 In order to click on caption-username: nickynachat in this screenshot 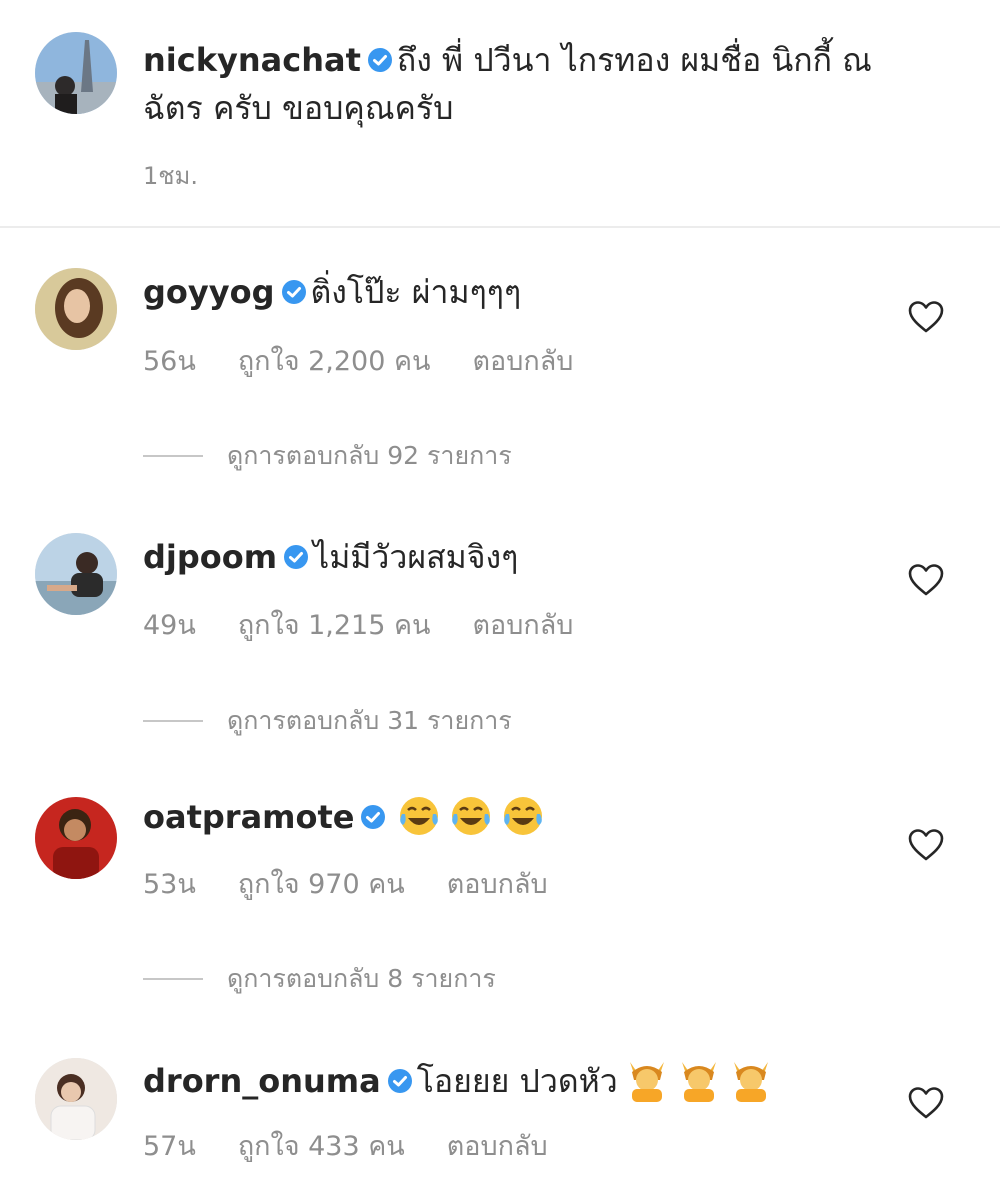, I will do `click(252, 60)`.